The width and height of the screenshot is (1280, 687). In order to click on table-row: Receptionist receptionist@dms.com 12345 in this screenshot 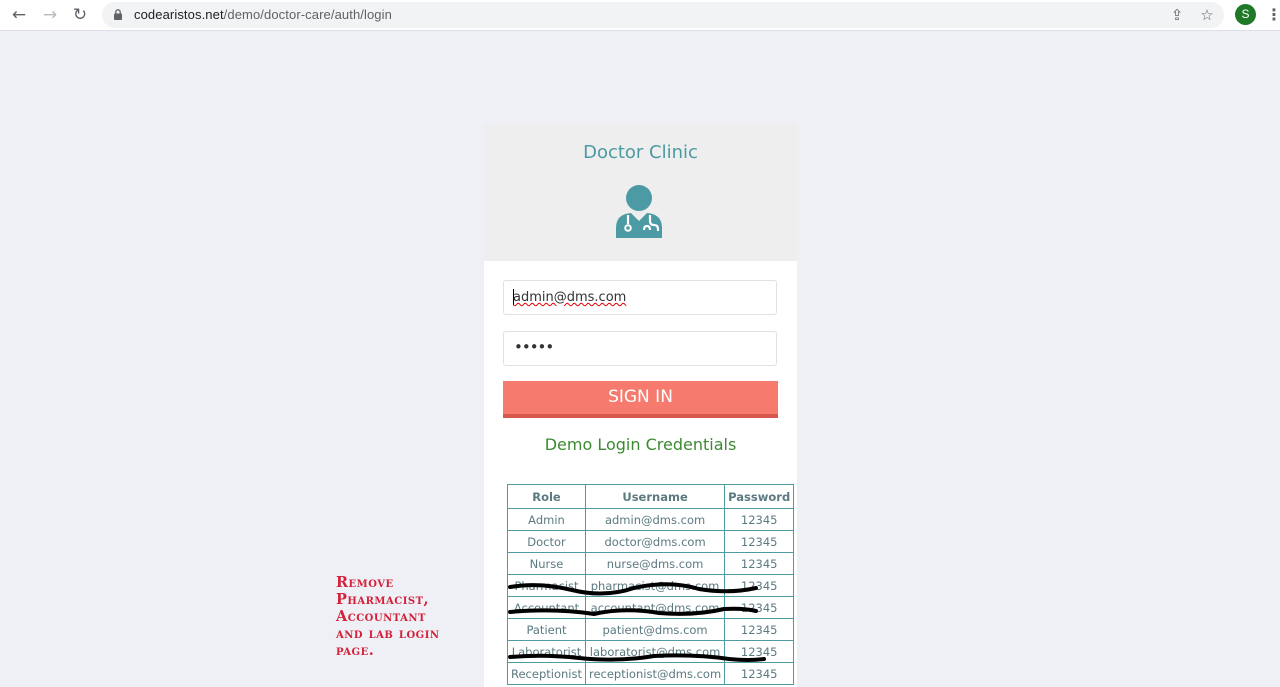, I will do `click(651, 673)`.